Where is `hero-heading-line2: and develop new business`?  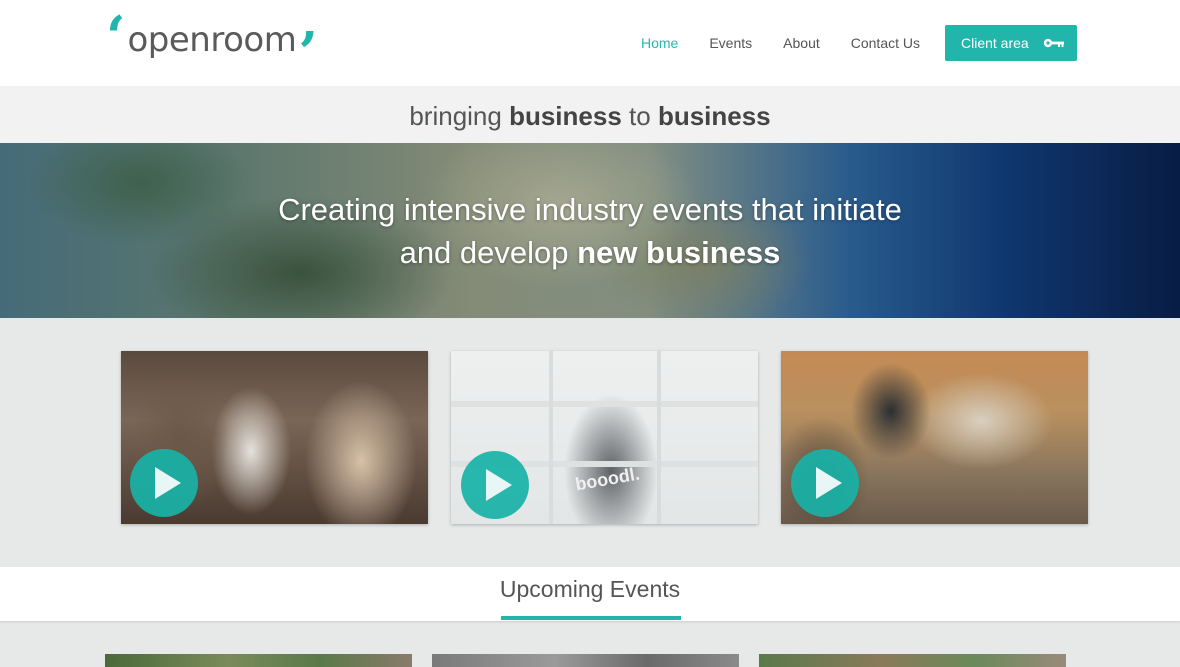 hero-heading-line2: and develop new business is located at coordinates (590, 252).